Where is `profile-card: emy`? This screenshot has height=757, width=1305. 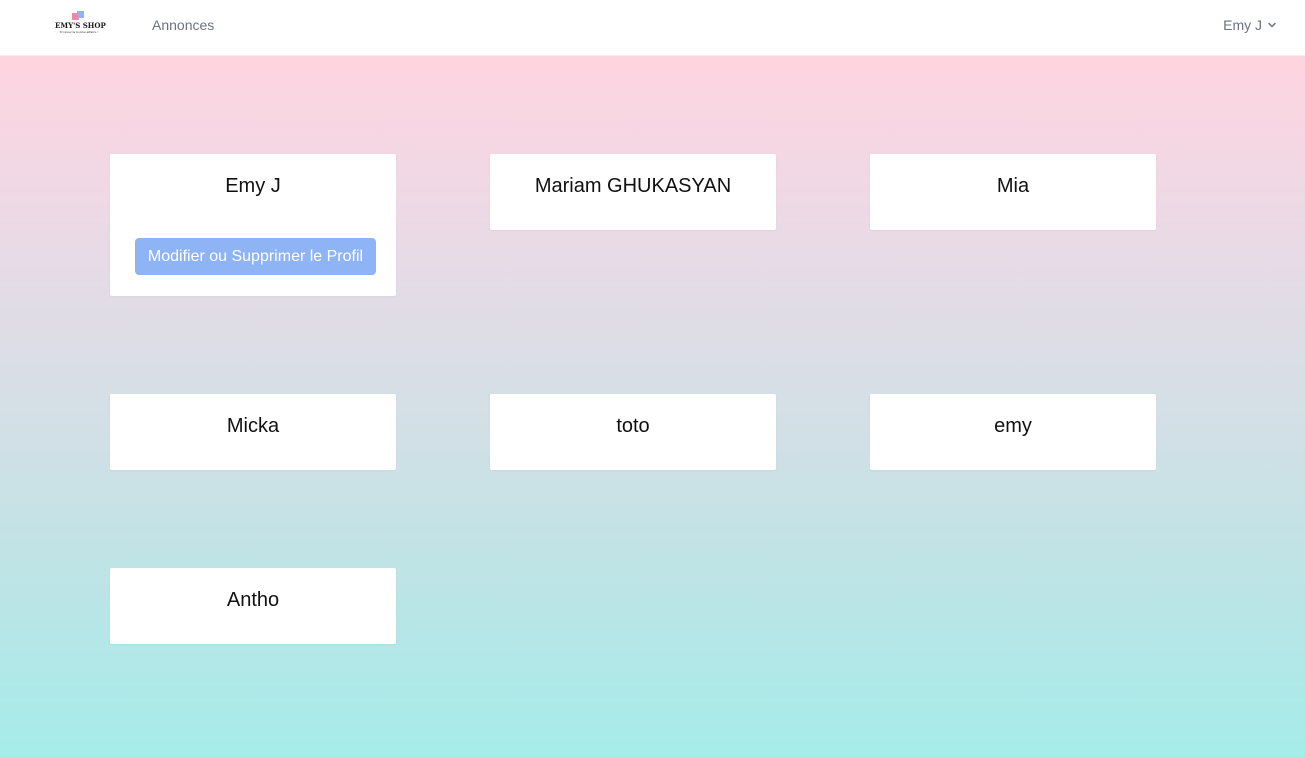 profile-card: emy is located at coordinates (1013, 432).